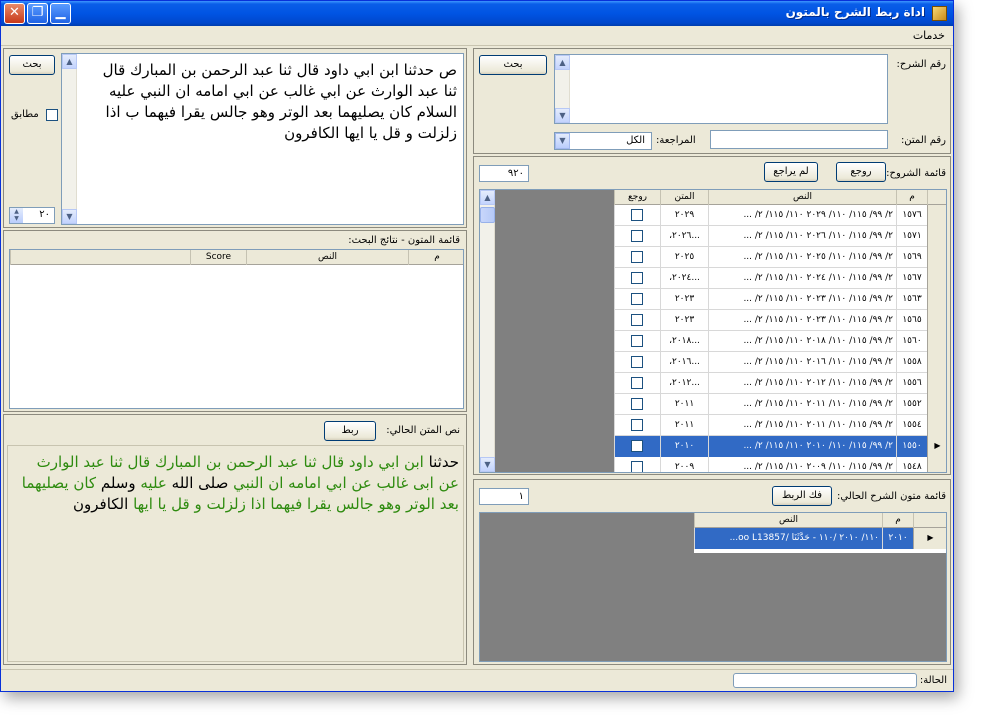 The height and width of the screenshot is (721, 982). I want to click on number-cell: ١٥٧٦, so click(911, 215).